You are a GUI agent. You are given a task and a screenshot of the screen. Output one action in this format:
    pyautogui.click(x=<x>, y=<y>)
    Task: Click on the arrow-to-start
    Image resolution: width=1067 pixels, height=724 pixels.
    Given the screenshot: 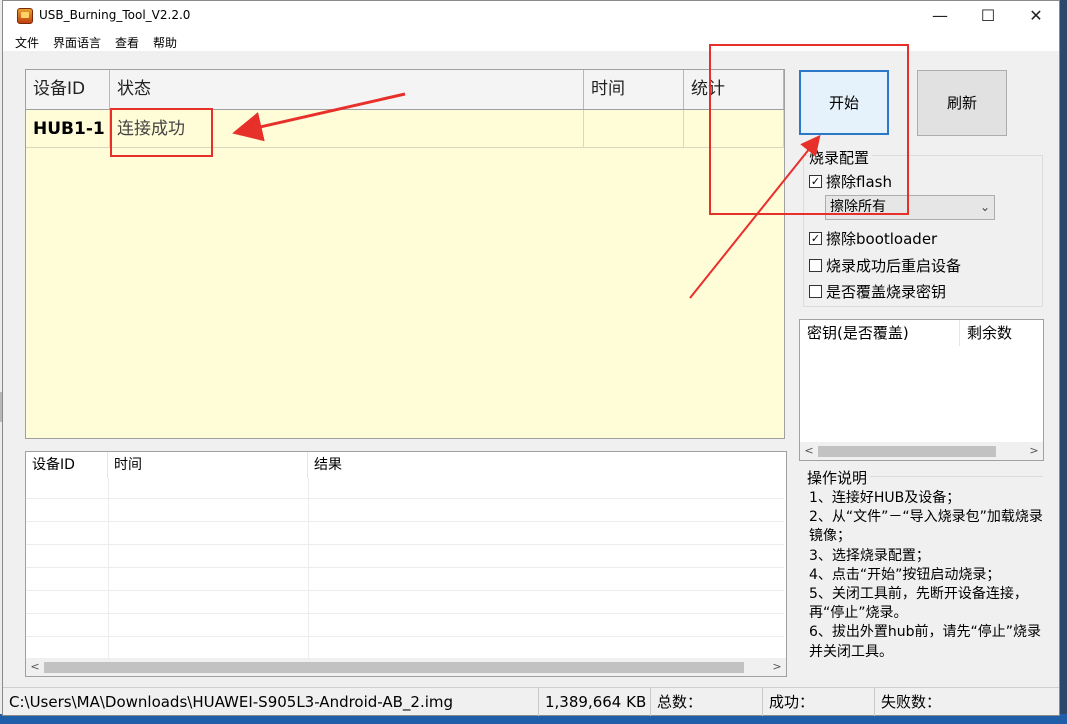 What is the action you would take?
    pyautogui.click(x=755, y=216)
    